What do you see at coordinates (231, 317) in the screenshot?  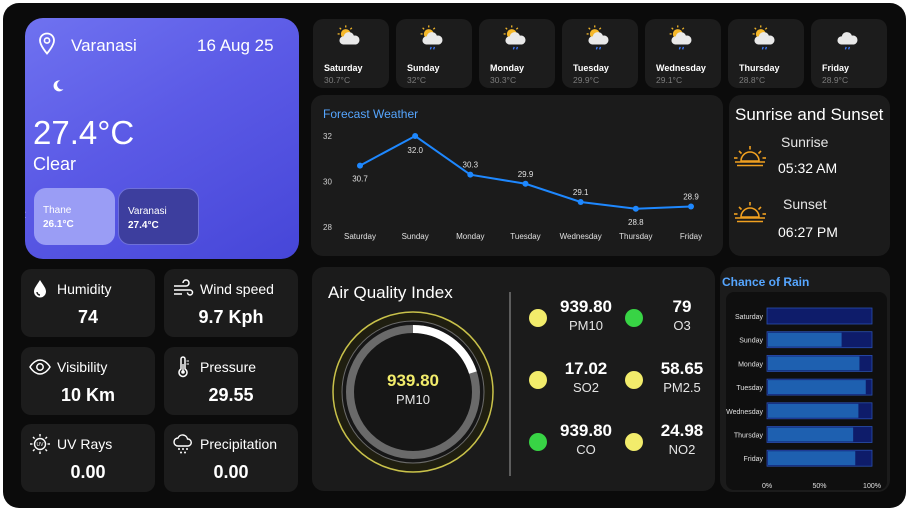 I see `stat-value: 9.7 Kph` at bounding box center [231, 317].